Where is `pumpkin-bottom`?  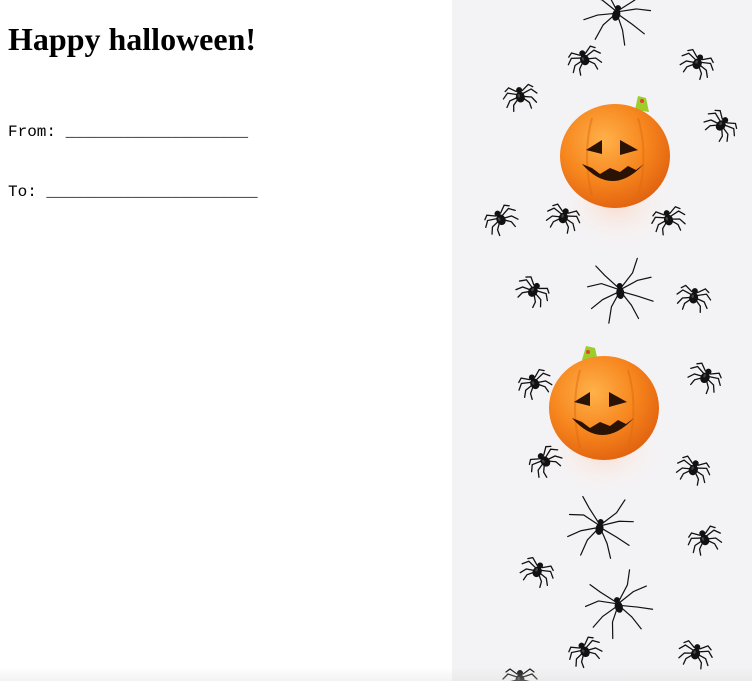
pumpkin-bottom is located at coordinates (604, 421).